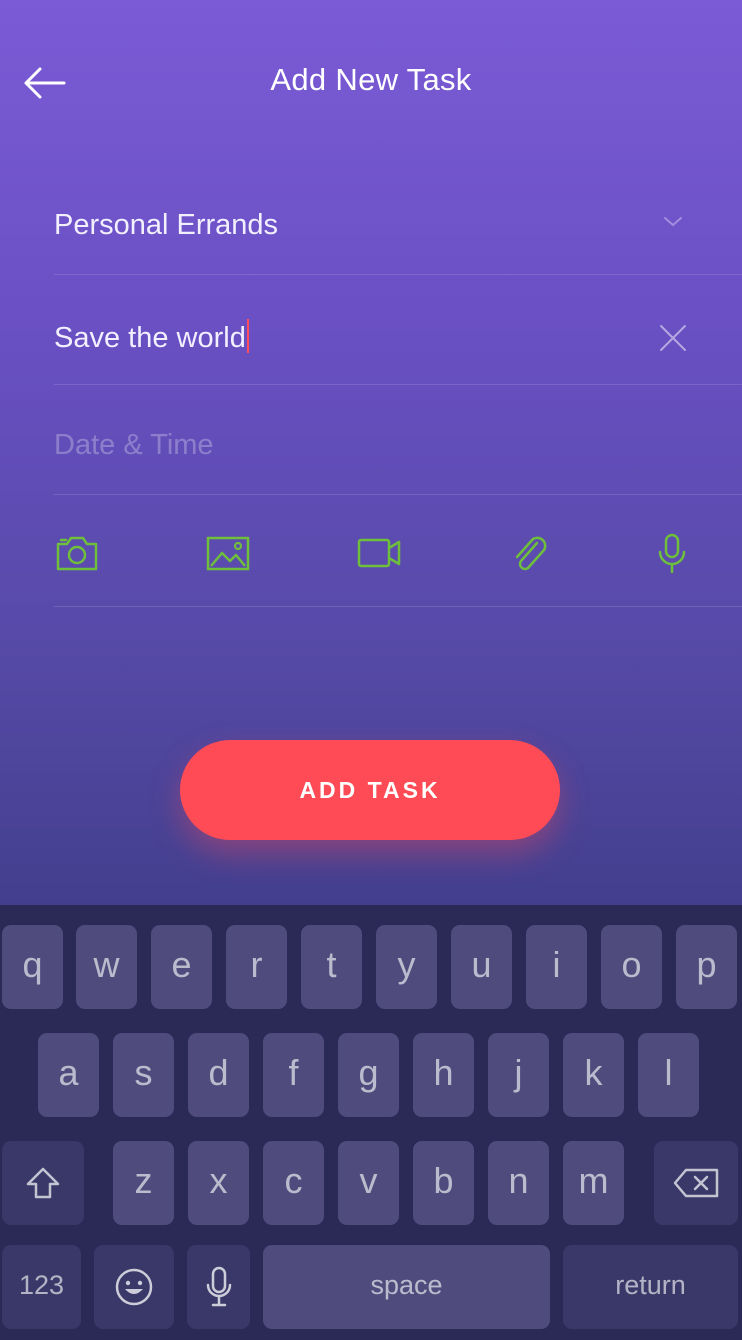  Describe the element at coordinates (443, 1075) in the screenshot. I see `key-h: h` at that location.